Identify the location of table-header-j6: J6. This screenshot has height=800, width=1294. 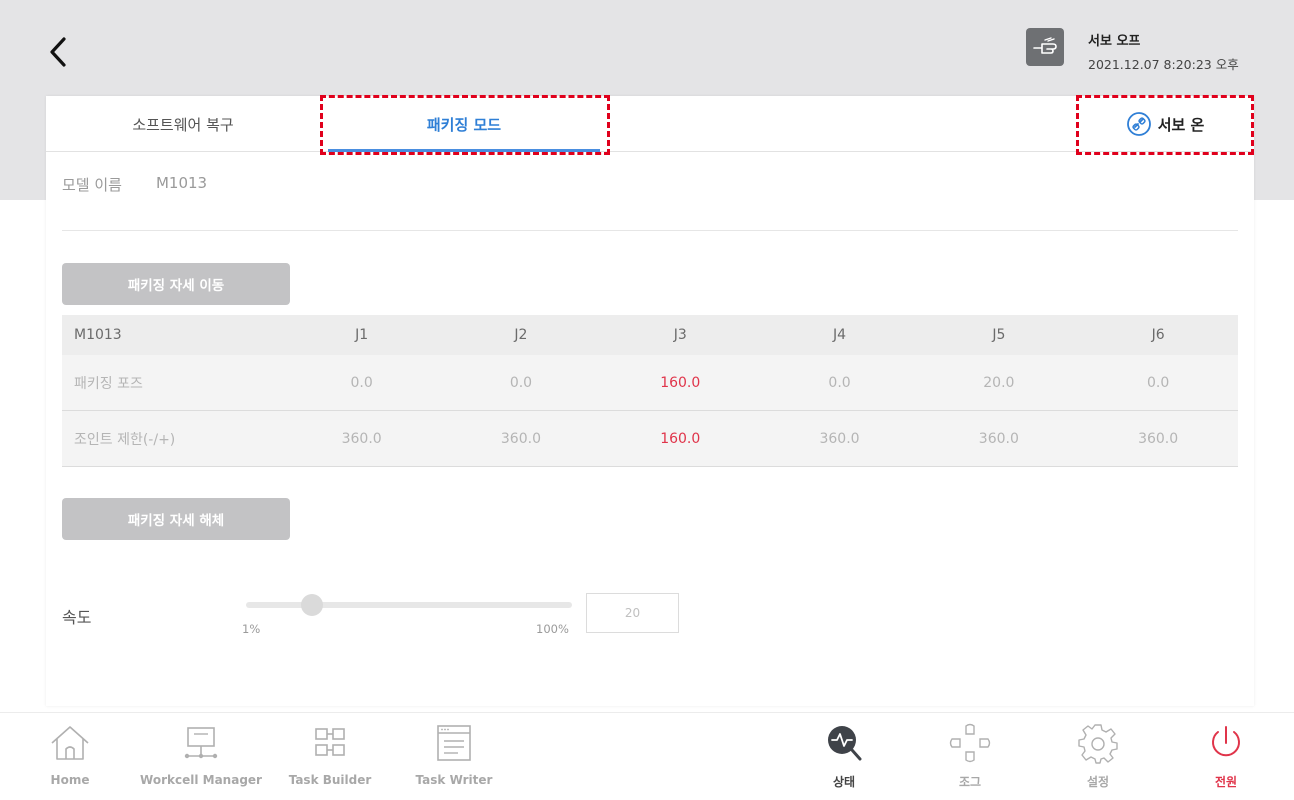
(1158, 335).